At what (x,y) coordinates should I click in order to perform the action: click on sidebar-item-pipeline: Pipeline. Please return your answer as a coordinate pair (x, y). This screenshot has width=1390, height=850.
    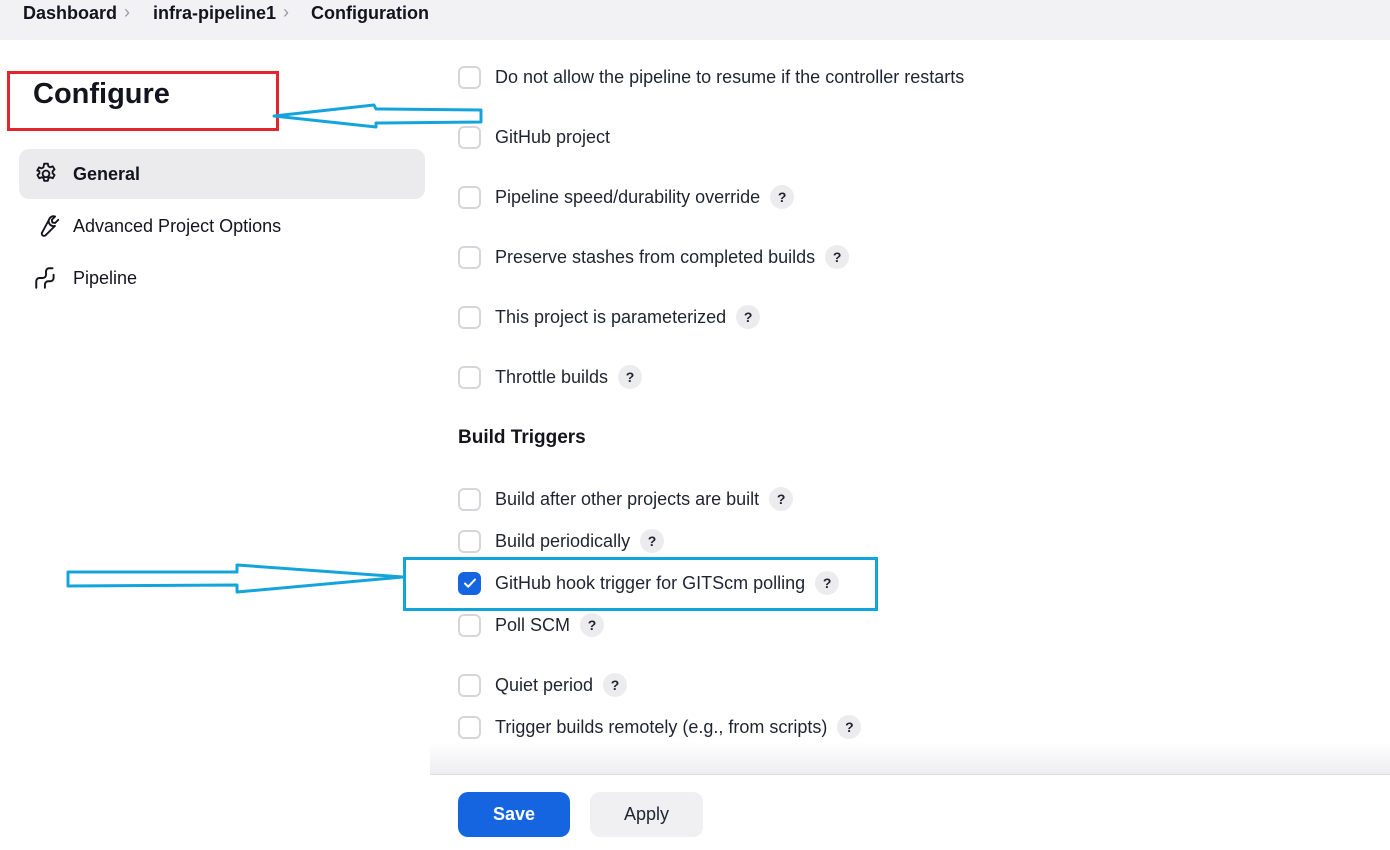
    Looking at the image, I should click on (222, 278).